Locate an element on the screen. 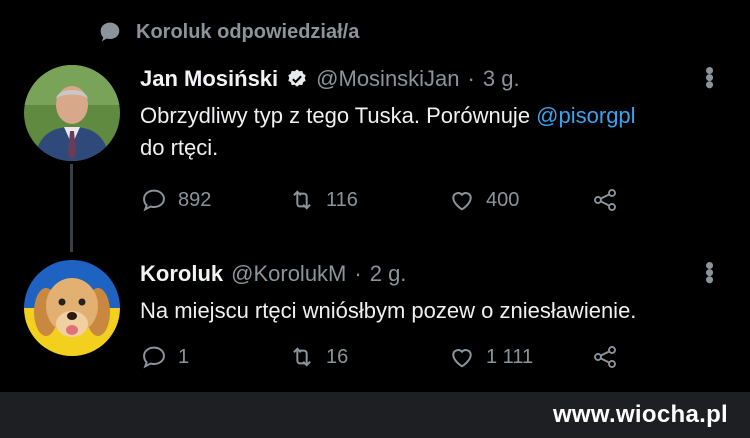 This screenshot has height=438, width=750. reply-context: Koroluk odpowiedział/a is located at coordinates (227, 32).